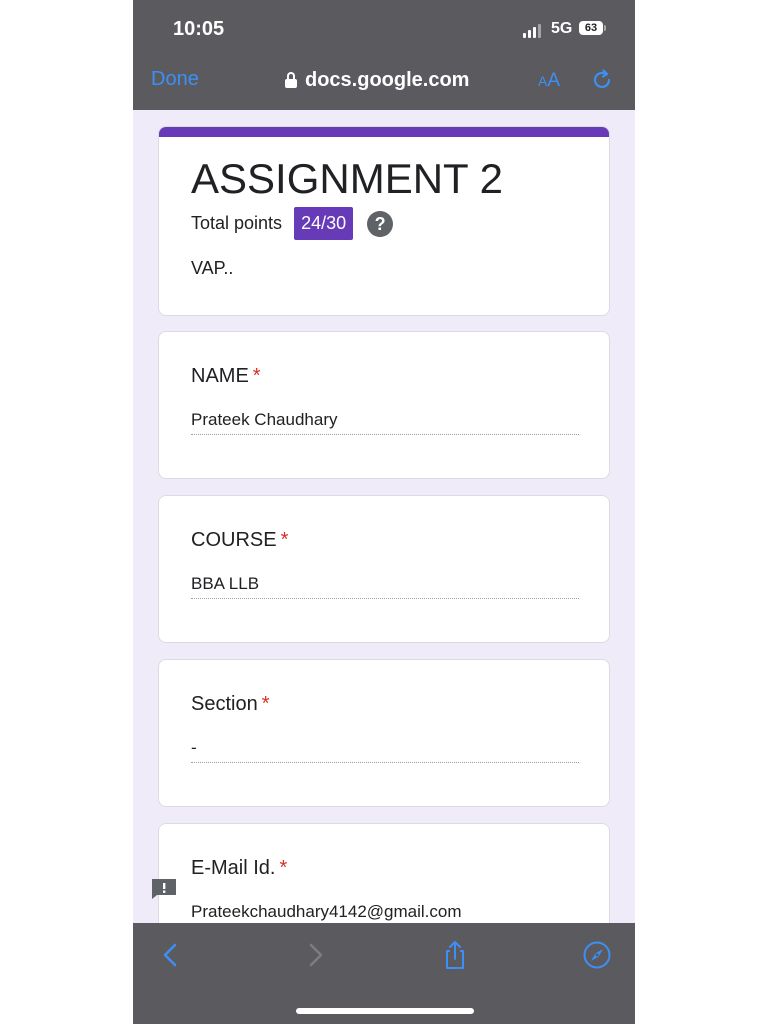  I want to click on status-time: 10:05, so click(199, 29).